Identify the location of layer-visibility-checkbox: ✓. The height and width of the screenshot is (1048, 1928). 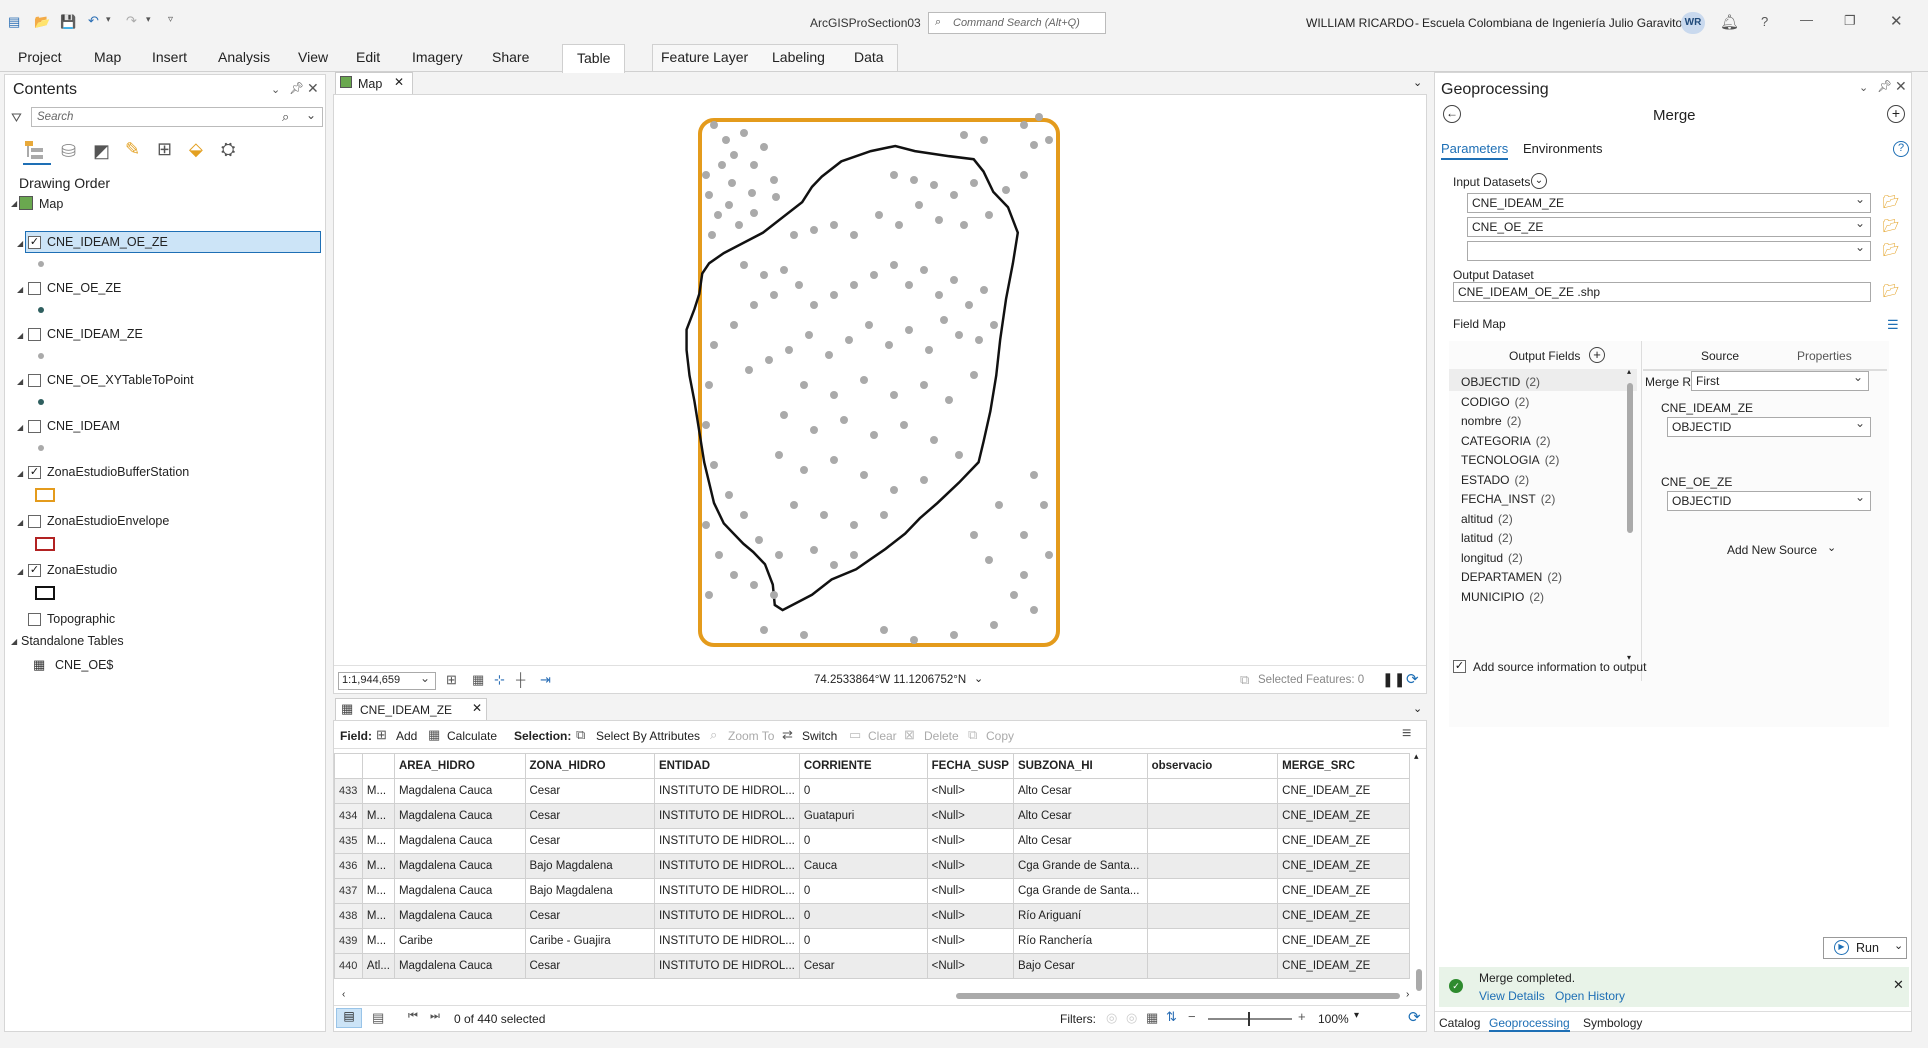
(34, 242).